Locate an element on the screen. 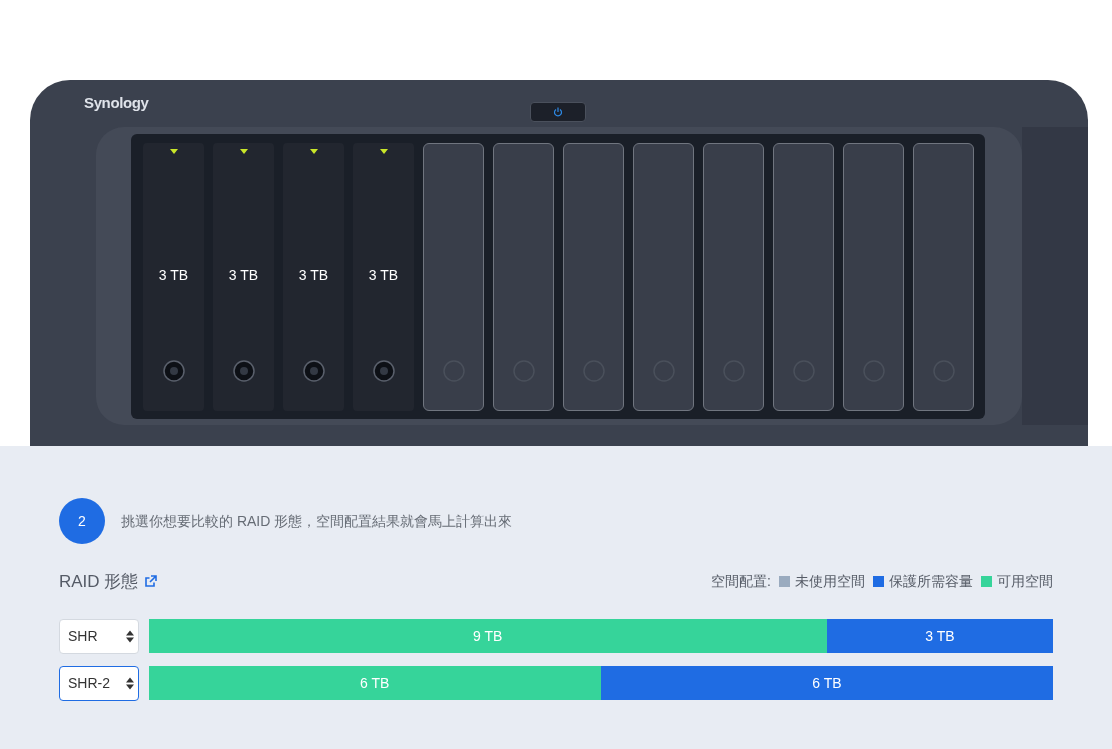 The height and width of the screenshot is (749, 1112). raid-type-title: RAID 形態 is located at coordinates (99, 582).